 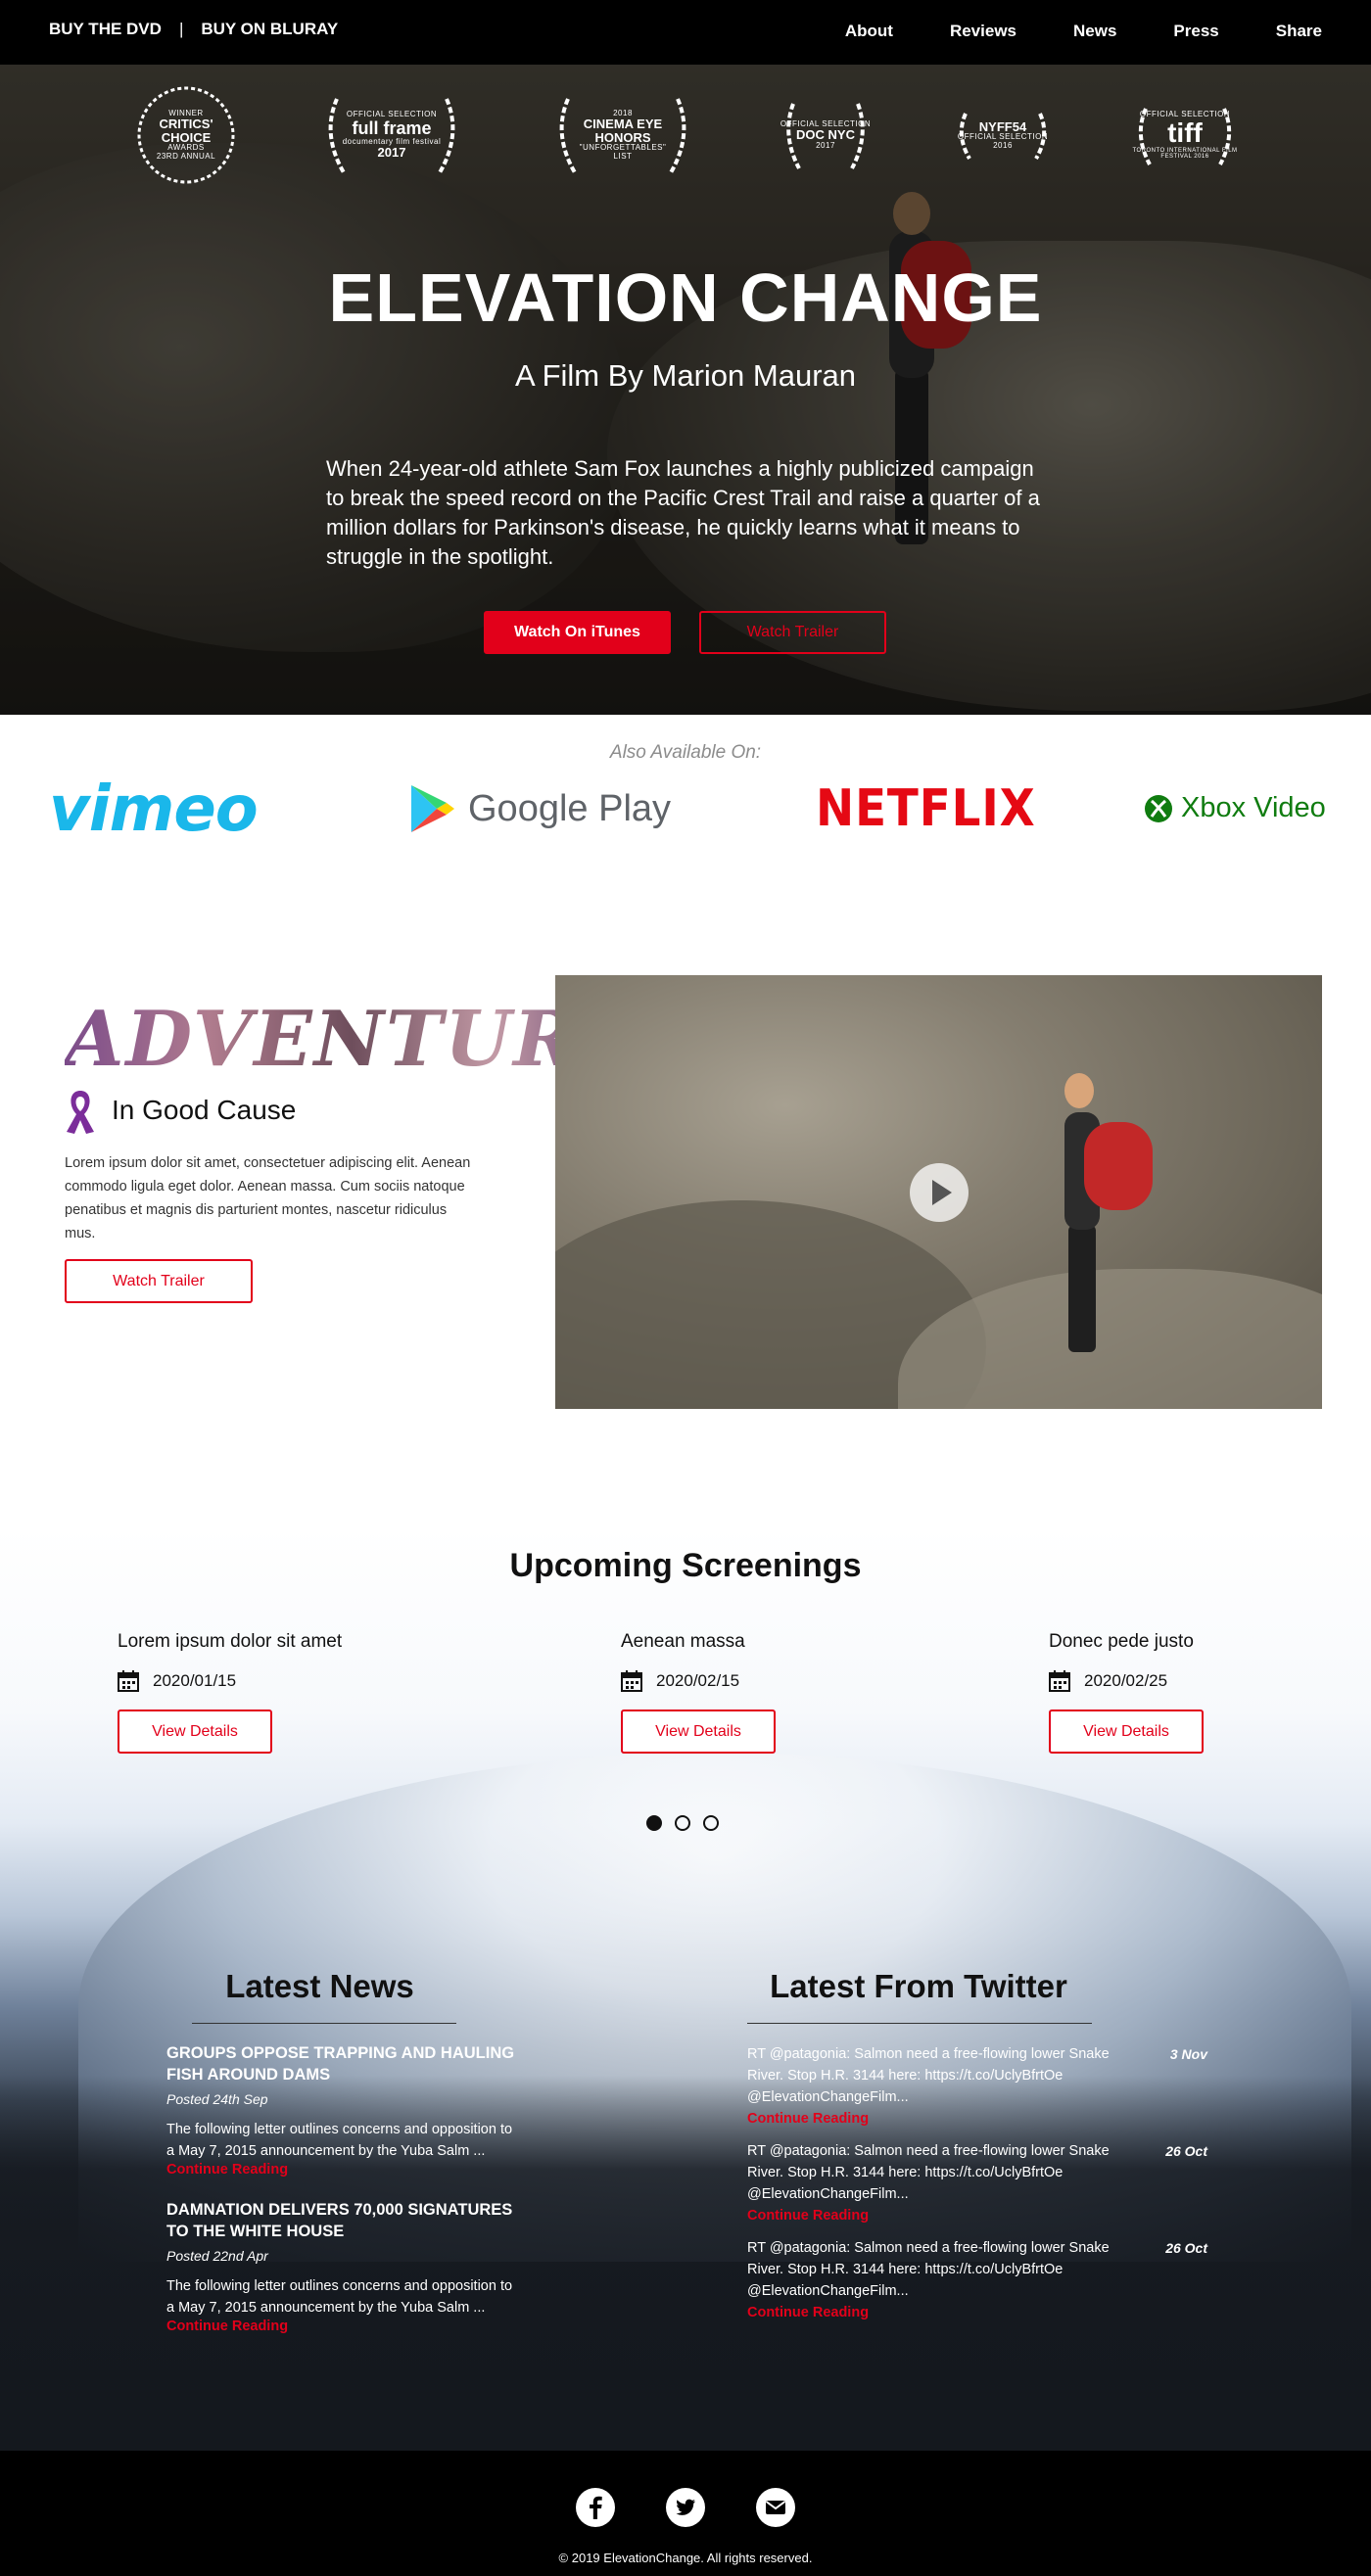 I want to click on screening-card: Aenean massa 2020/02/15 View Details, so click(x=698, y=1693).